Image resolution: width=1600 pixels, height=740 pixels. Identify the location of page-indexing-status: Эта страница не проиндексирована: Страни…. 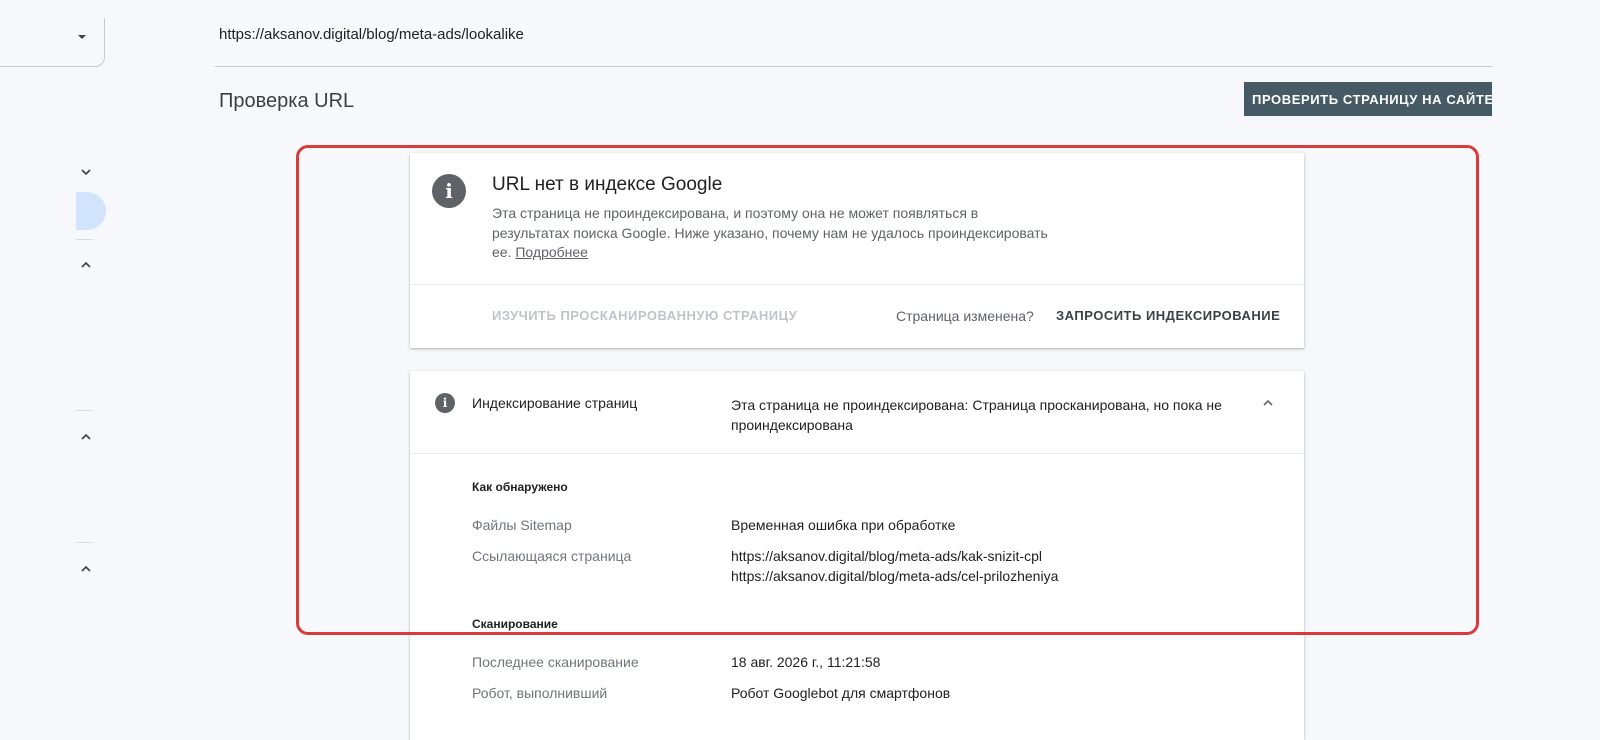
(991, 415).